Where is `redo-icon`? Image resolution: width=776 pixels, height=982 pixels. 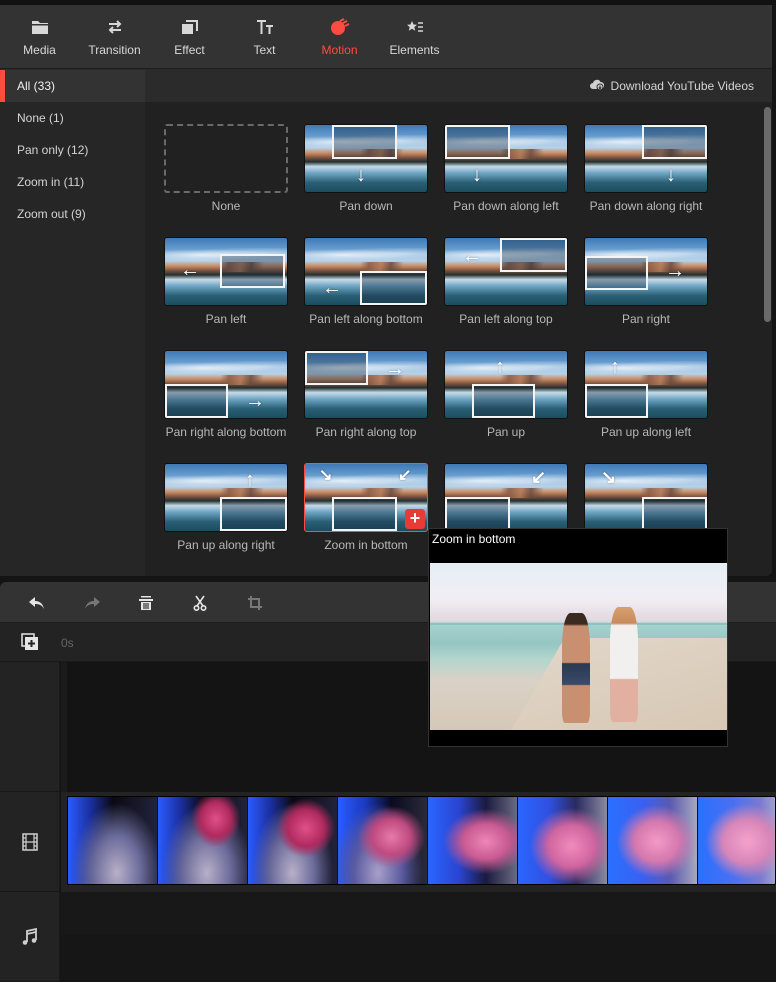 redo-icon is located at coordinates (92, 603).